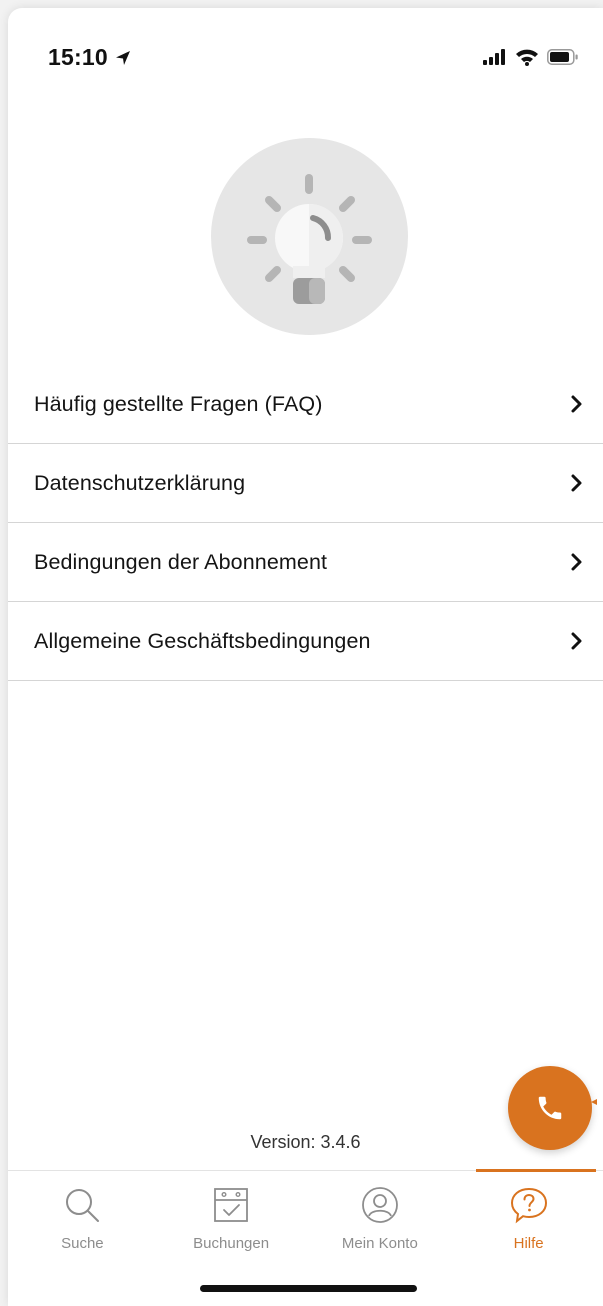 The image size is (603, 1306). What do you see at coordinates (562, 57) in the screenshot?
I see `battery-icon` at bounding box center [562, 57].